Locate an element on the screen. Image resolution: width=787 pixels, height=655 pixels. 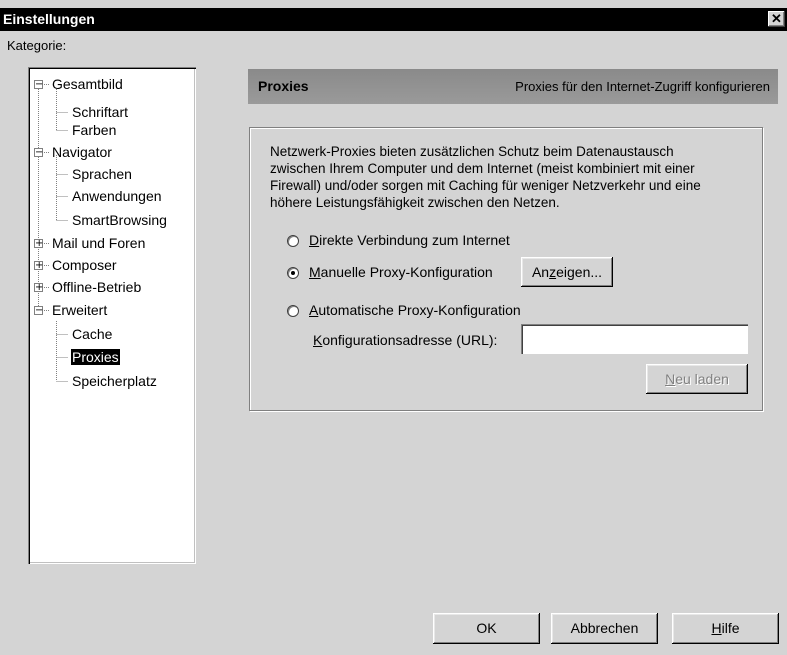
close-button: ✕ is located at coordinates (776, 19).